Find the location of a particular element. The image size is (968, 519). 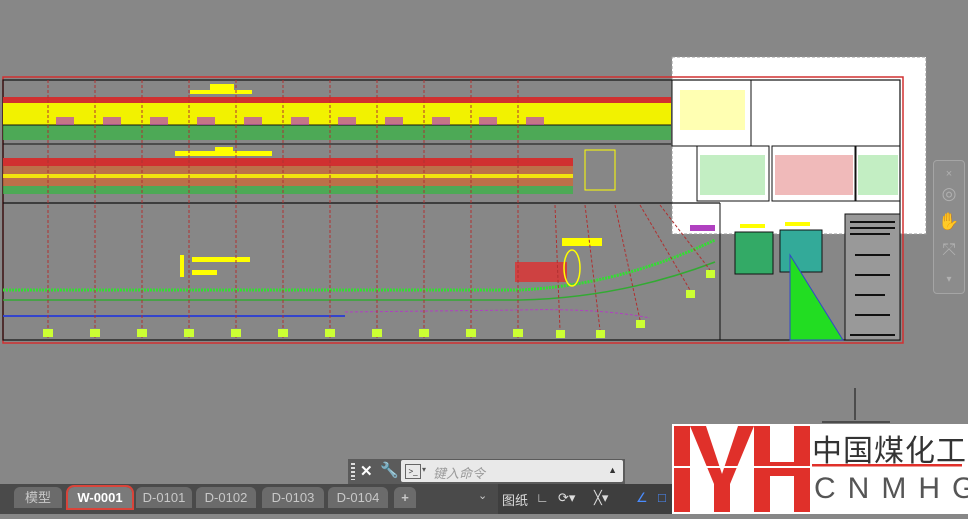

isodraft-icon: ∠ is located at coordinates (642, 498).